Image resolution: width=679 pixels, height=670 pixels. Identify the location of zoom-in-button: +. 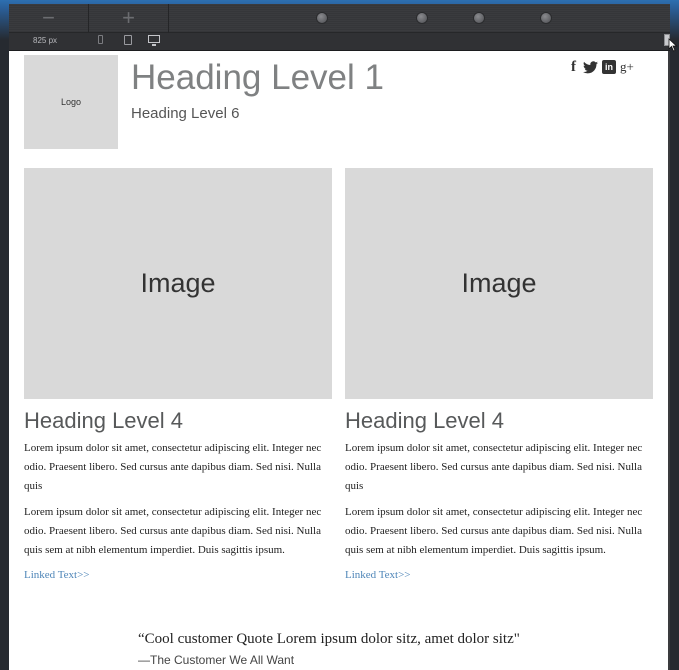
(129, 18).